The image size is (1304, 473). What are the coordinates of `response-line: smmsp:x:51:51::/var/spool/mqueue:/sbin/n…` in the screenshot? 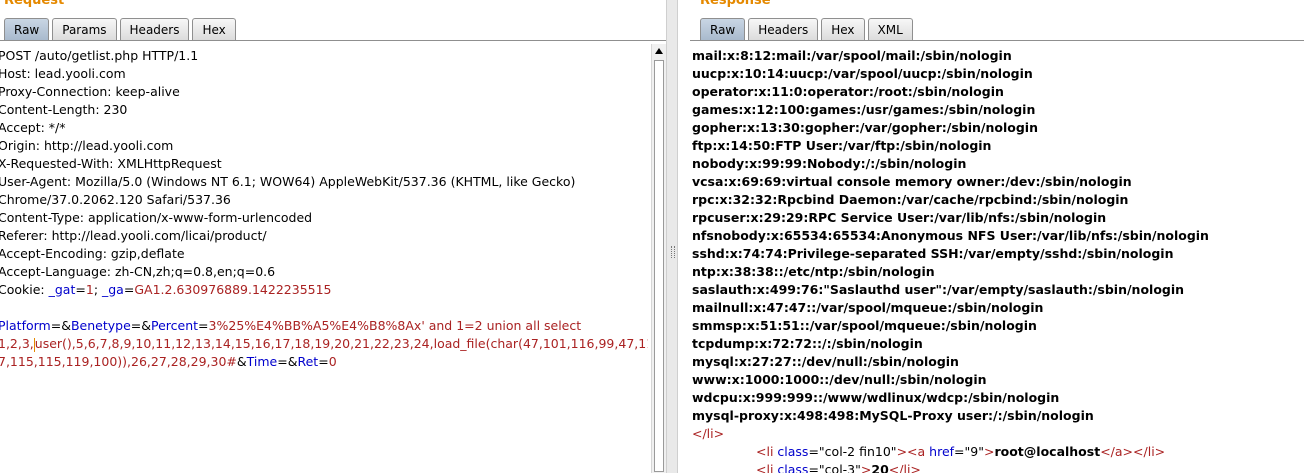 It's located at (864, 325).